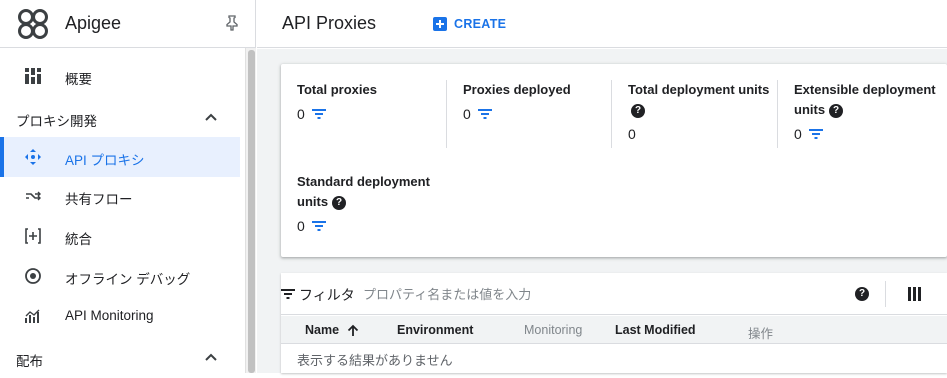  I want to click on monitoring-chart-icon, so click(32, 316).